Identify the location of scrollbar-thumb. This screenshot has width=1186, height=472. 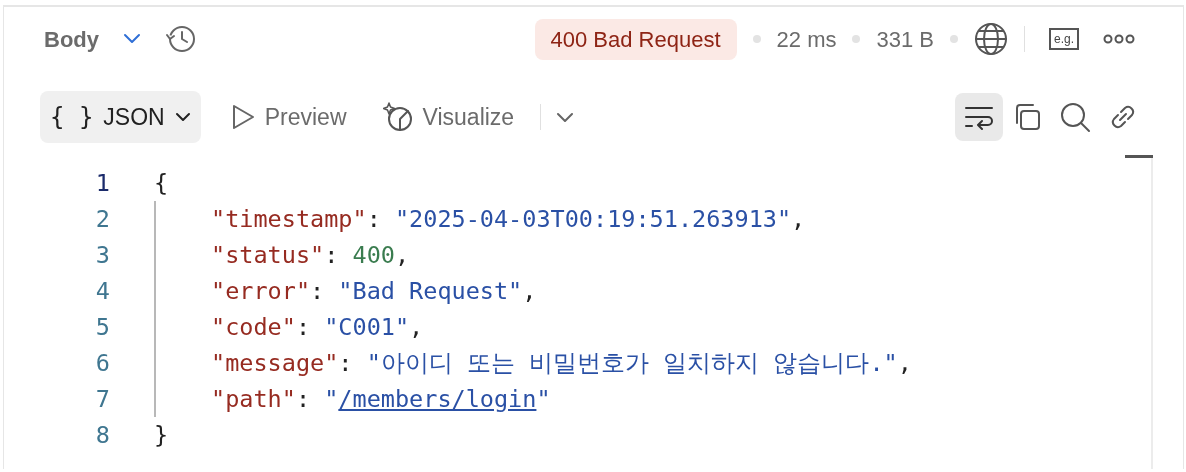
(1139, 156).